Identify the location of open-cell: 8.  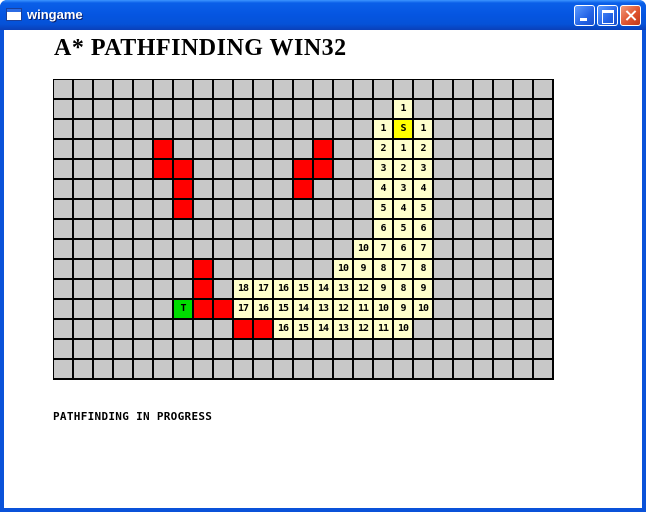
(403, 289).